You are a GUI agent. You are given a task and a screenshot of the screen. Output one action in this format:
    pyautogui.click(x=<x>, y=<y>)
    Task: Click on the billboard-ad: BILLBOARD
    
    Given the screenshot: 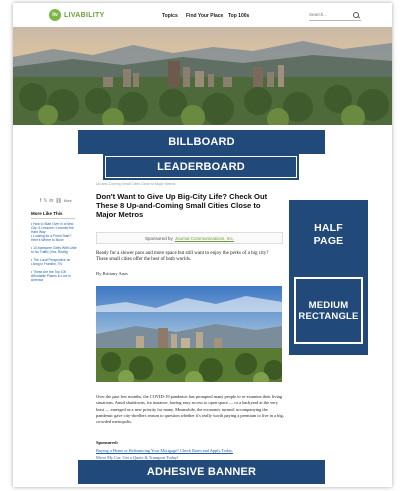 What is the action you would take?
    pyautogui.click(x=201, y=142)
    